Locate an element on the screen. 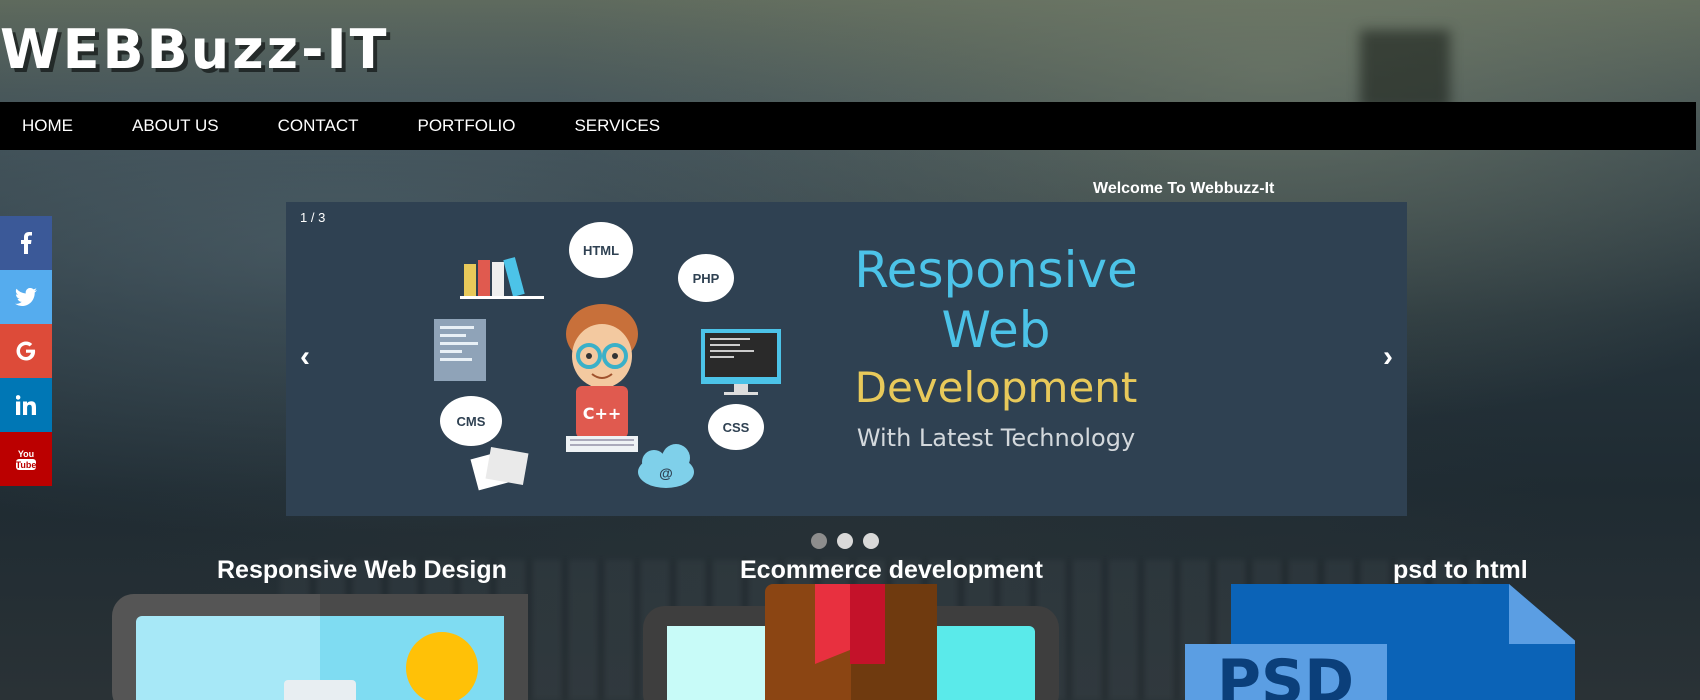 Image resolution: width=1700 pixels, height=700 pixels. twitter-icon is located at coordinates (26, 297).